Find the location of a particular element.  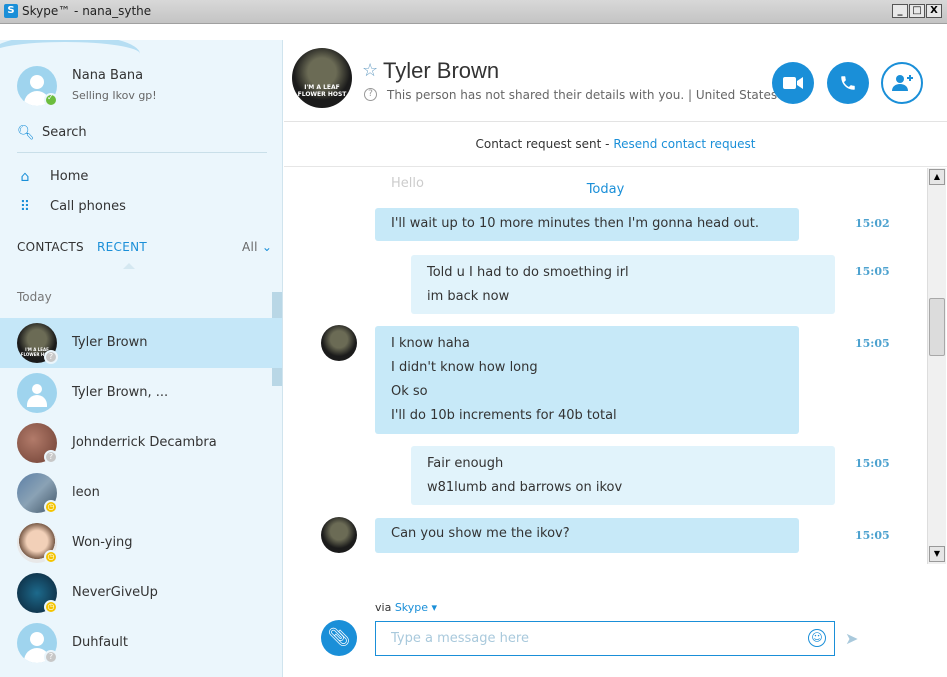

tab-contacts: CONTACTS is located at coordinates (50, 247).